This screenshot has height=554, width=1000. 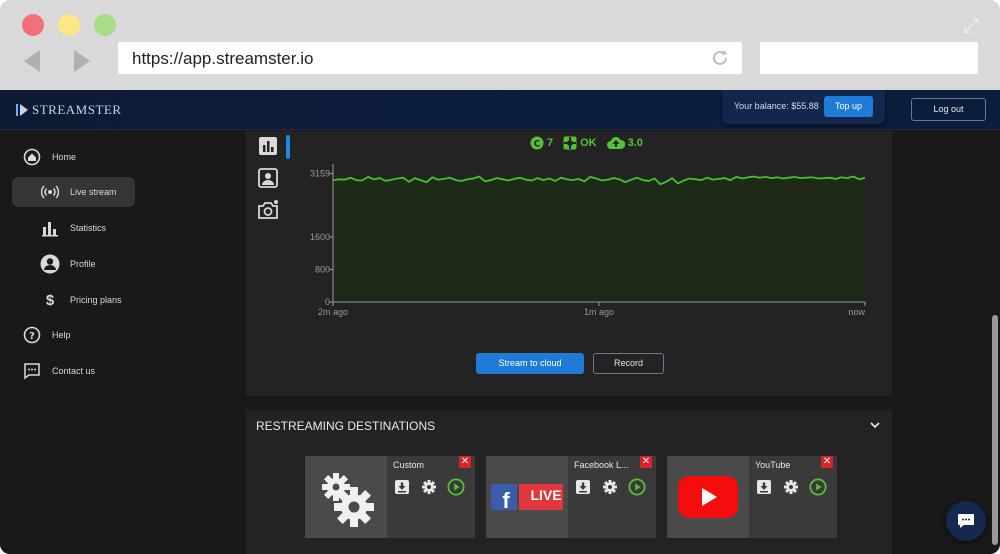 What do you see at coordinates (430, 58) in the screenshot?
I see `address-bar: https://app.streamster.io` at bounding box center [430, 58].